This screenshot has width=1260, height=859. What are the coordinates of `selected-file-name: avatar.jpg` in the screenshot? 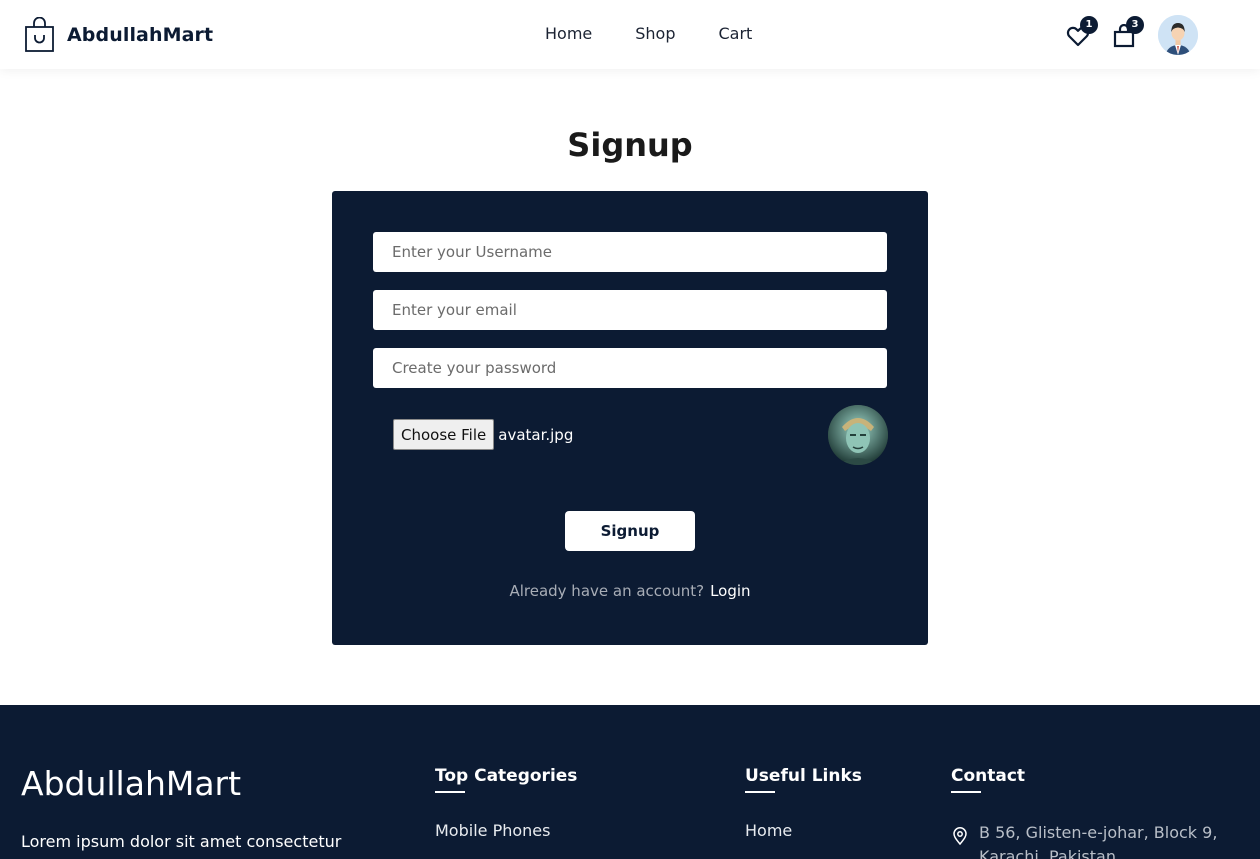 It's located at (536, 434).